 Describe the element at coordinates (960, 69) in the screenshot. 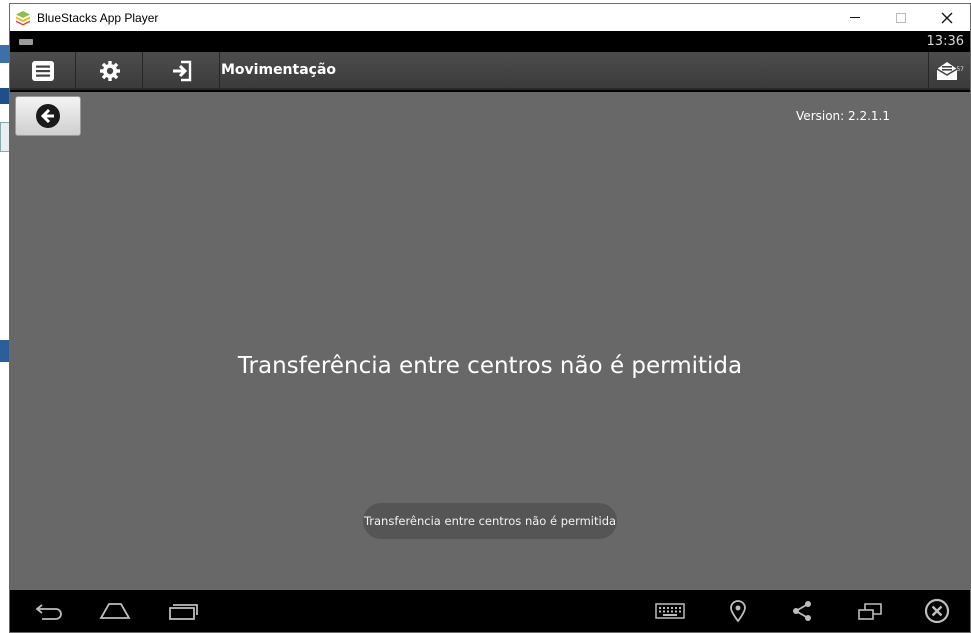

I see `messages-count-badge: 57` at that location.